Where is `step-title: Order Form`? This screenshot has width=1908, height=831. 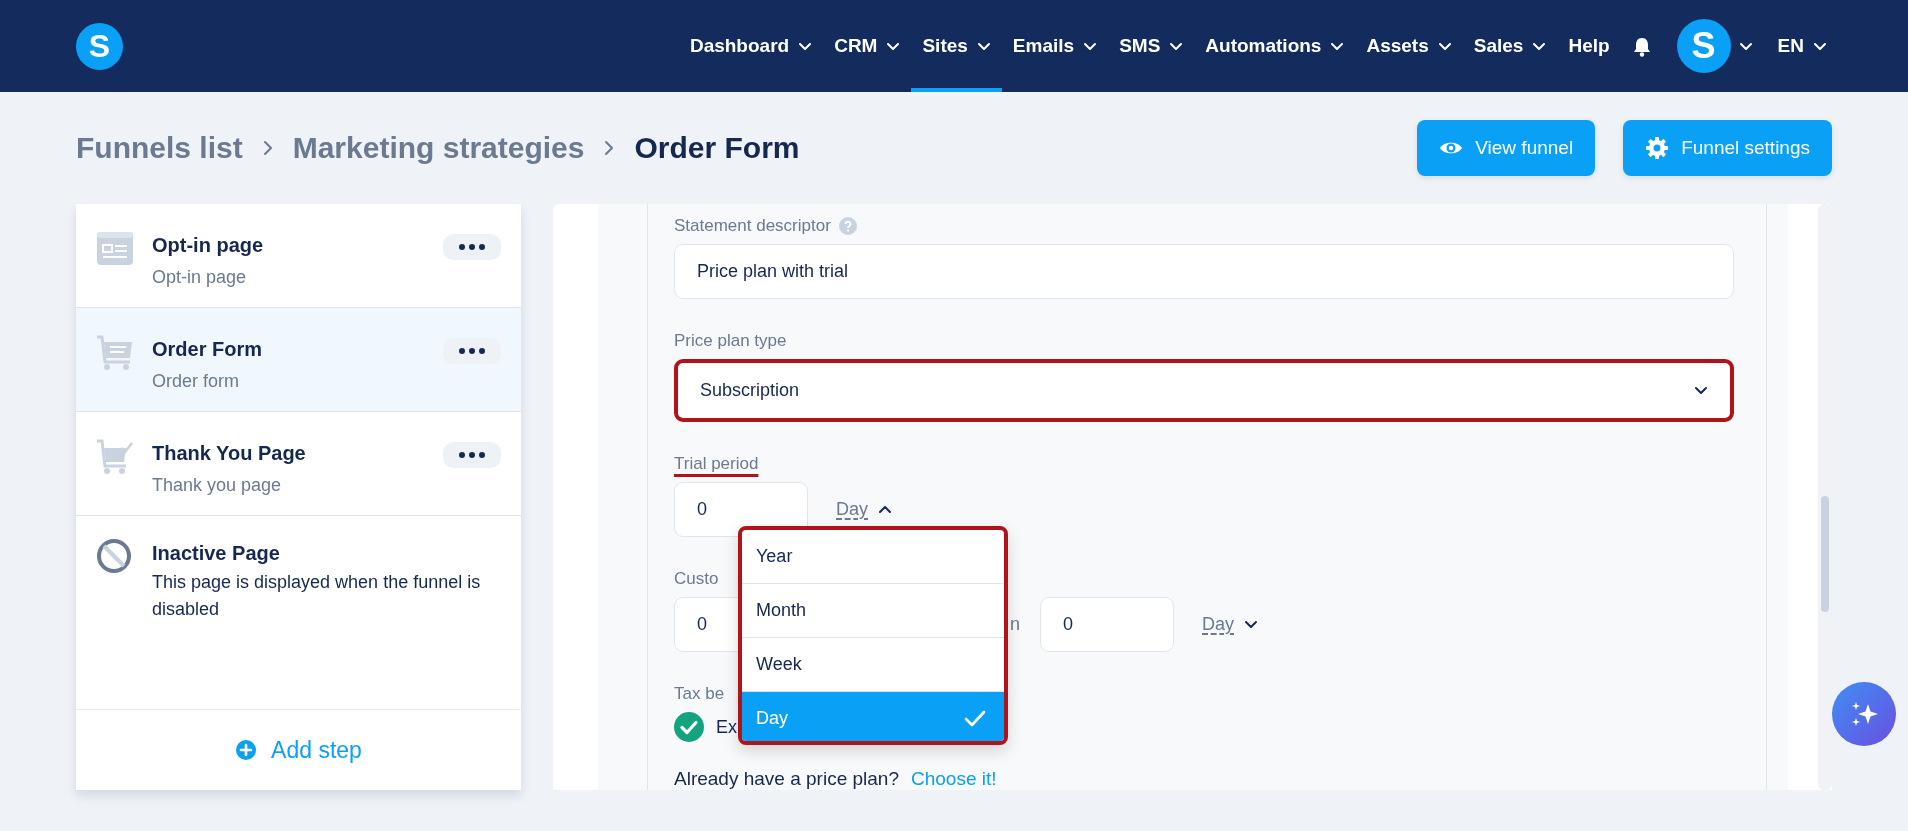
step-title: Order Form is located at coordinates (208, 349).